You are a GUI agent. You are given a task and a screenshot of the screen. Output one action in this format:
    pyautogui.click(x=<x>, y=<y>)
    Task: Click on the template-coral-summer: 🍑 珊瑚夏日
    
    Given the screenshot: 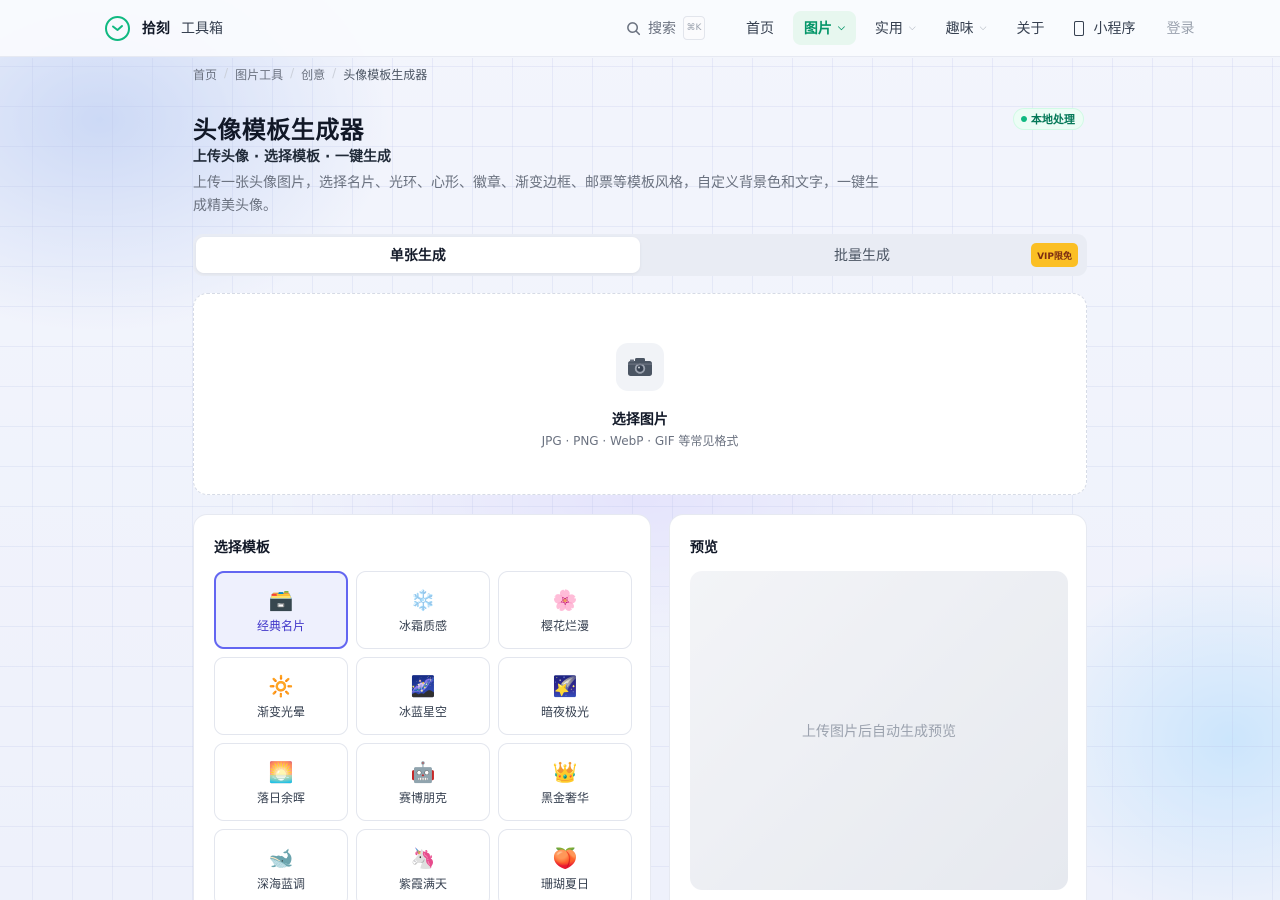 What is the action you would take?
    pyautogui.click(x=565, y=864)
    